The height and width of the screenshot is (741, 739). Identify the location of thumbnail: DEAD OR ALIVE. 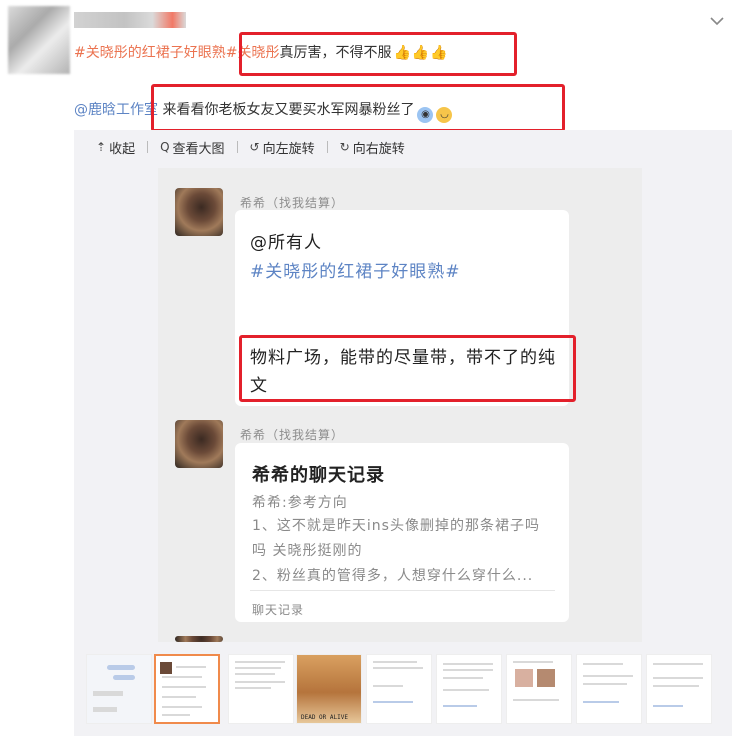
(329, 689).